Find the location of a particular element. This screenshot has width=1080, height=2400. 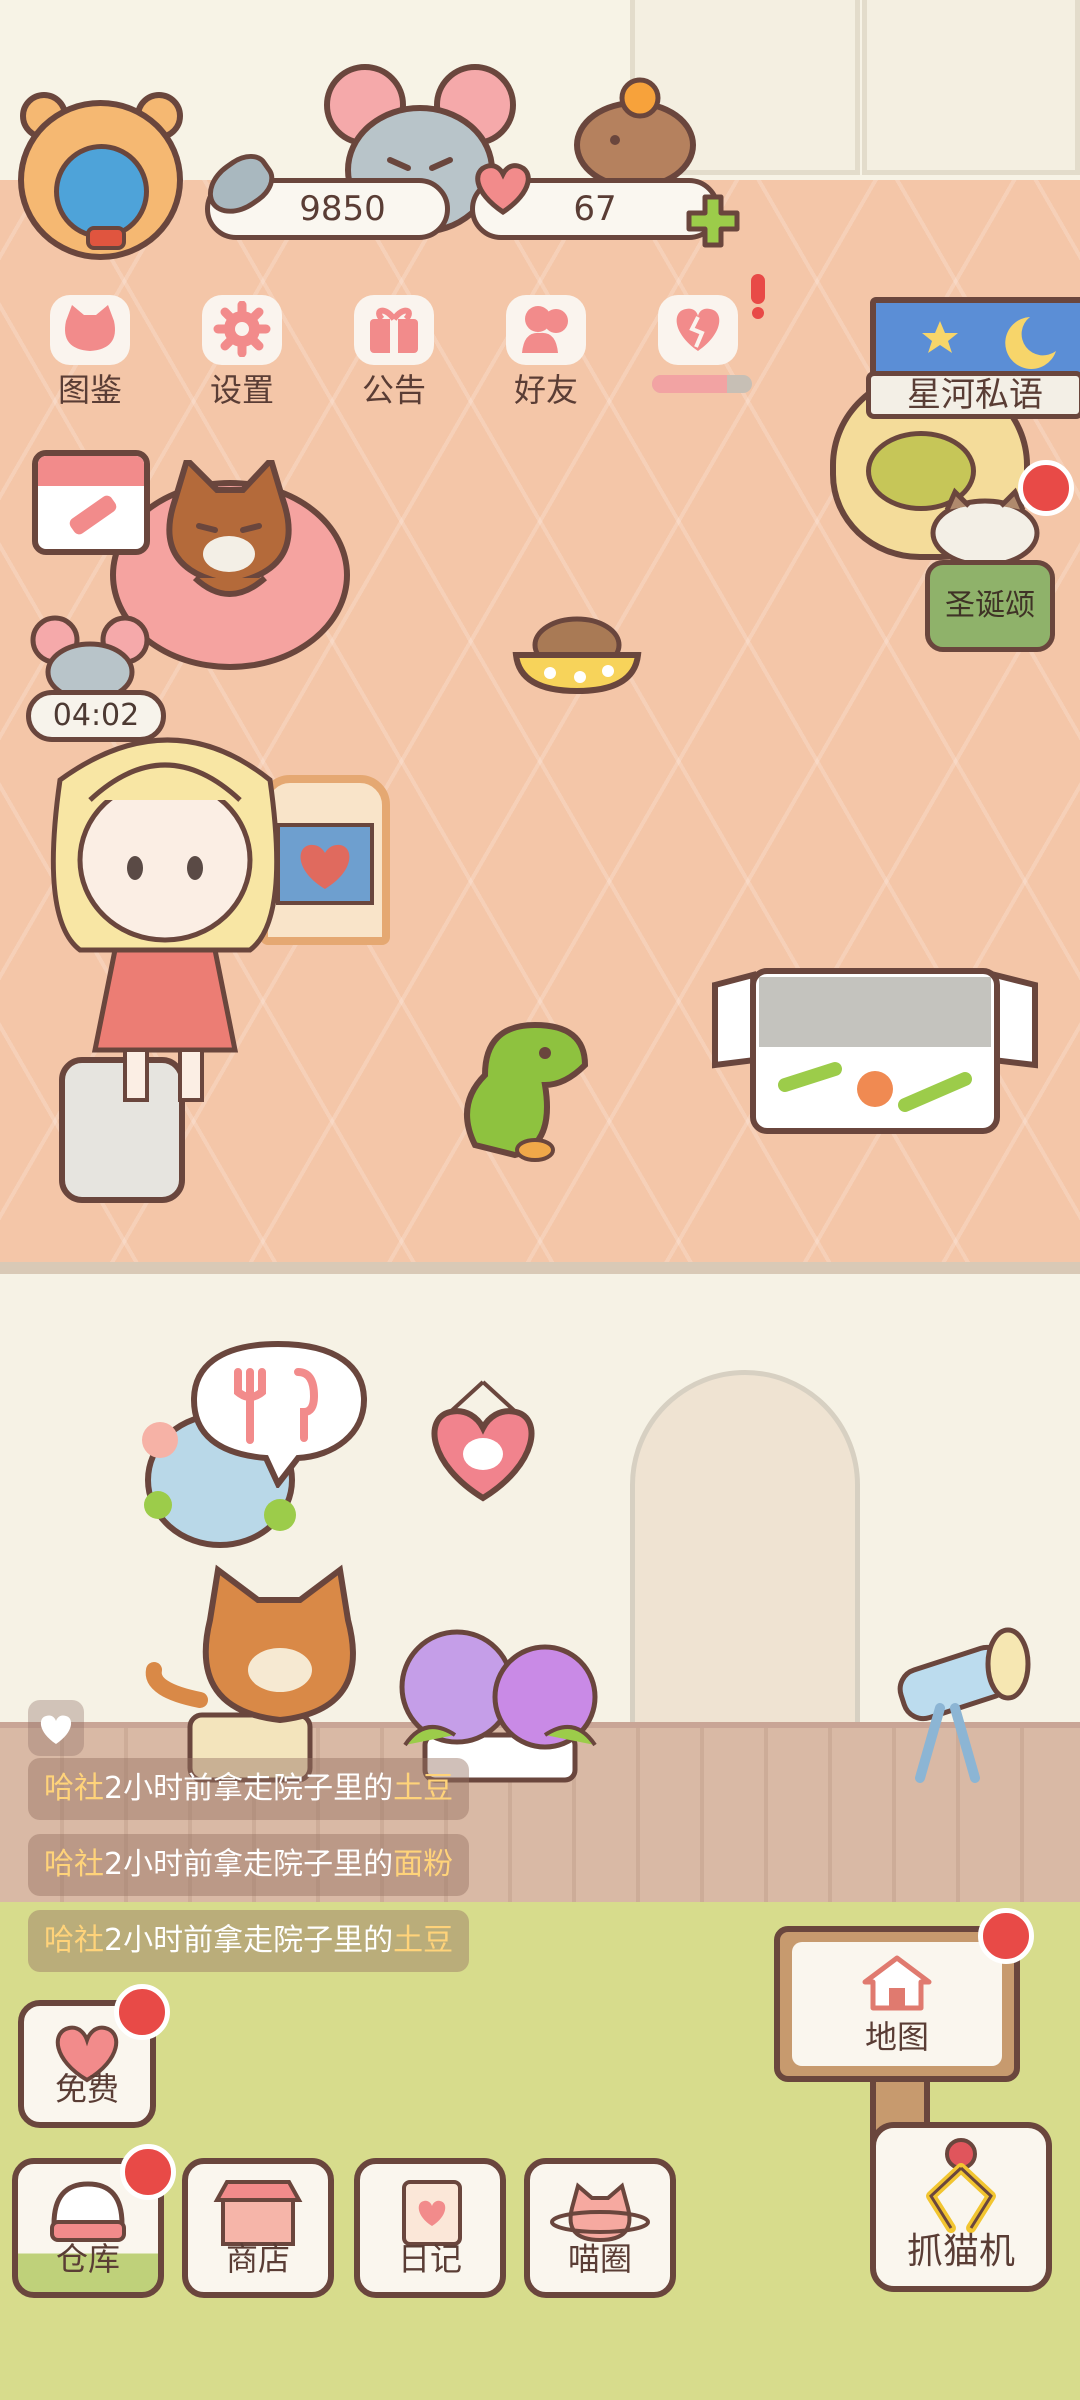

shop-label: 商店 is located at coordinates (257, 2259).